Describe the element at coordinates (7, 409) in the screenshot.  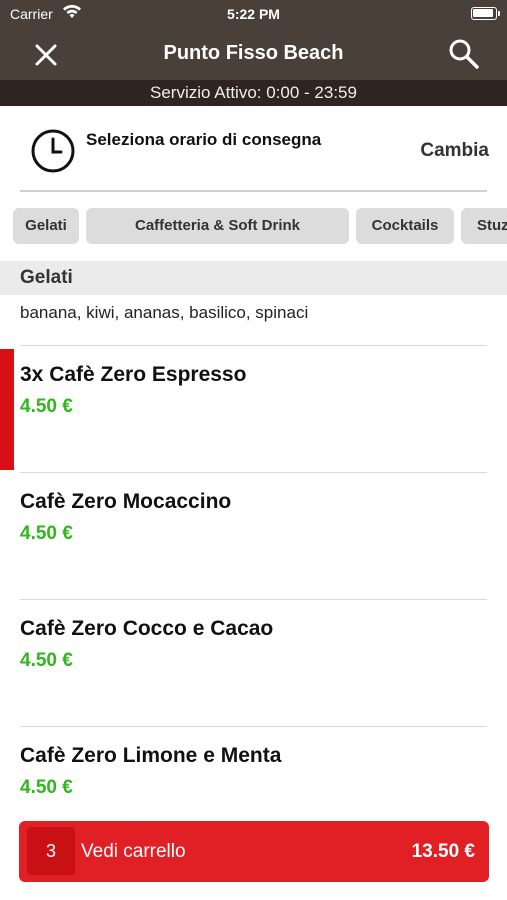
I see `in-cart-indicator` at that location.